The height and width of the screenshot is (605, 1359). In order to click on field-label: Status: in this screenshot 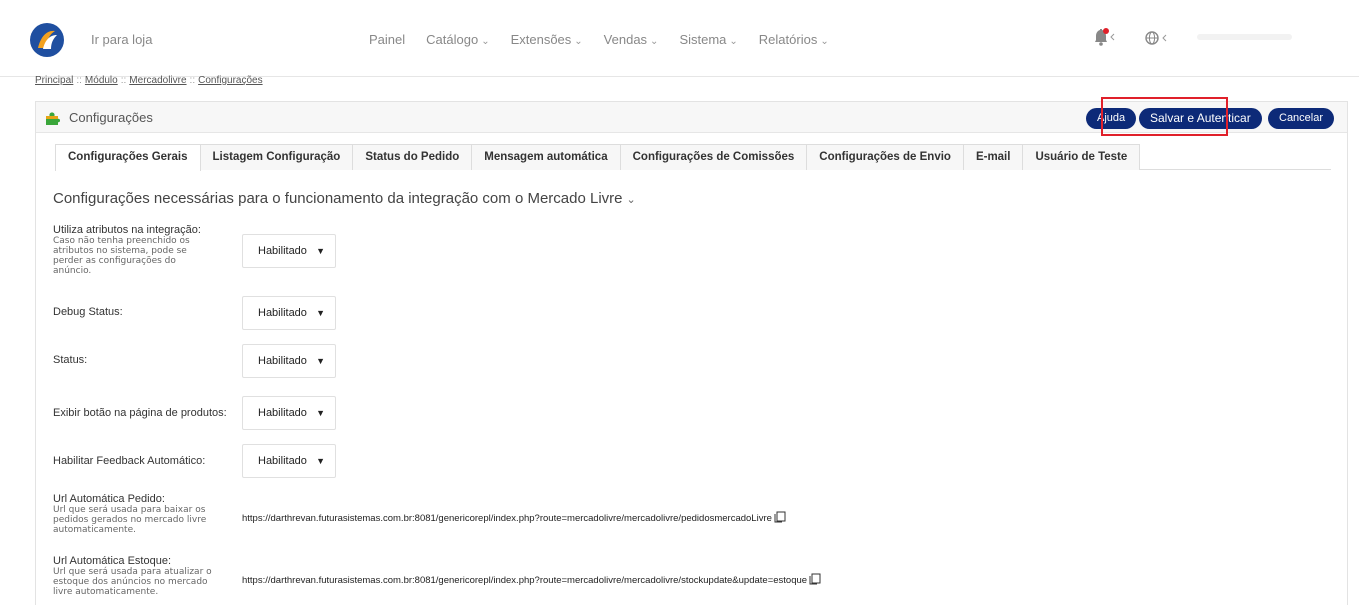, I will do `click(70, 360)`.